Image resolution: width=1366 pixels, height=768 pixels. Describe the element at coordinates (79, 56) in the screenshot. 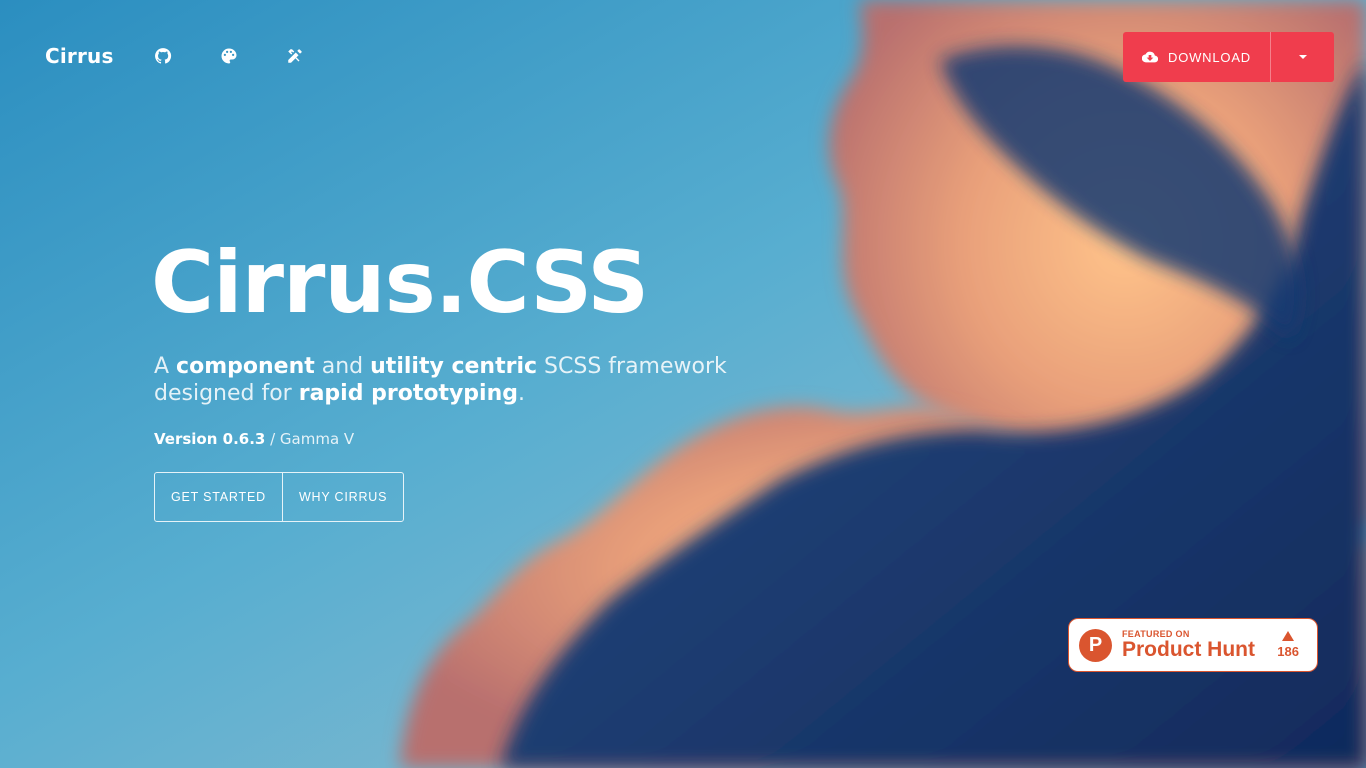

I see `brand-logo-link: Cirrus` at that location.